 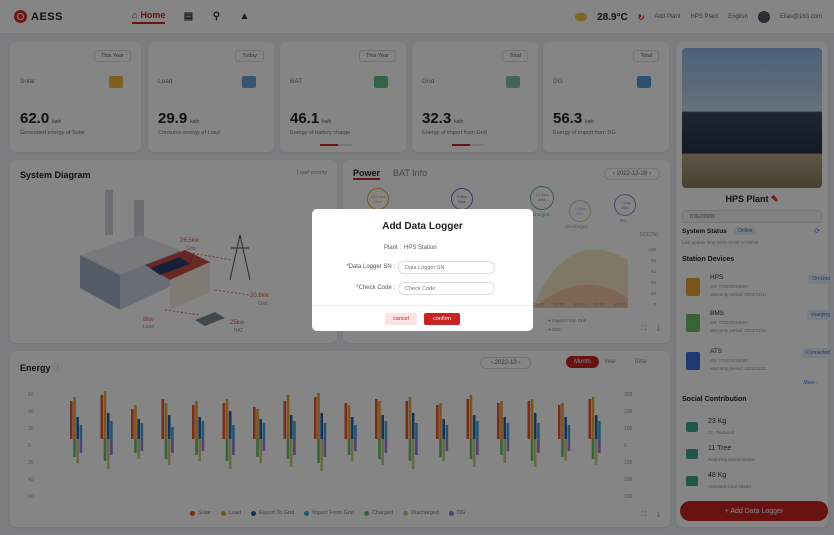 I want to click on code-label-text: Check Code :, so click(x=376, y=288).